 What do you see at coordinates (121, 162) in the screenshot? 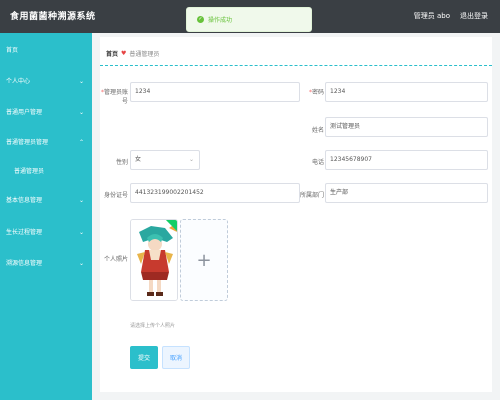
I see `gender-label: 性别` at bounding box center [121, 162].